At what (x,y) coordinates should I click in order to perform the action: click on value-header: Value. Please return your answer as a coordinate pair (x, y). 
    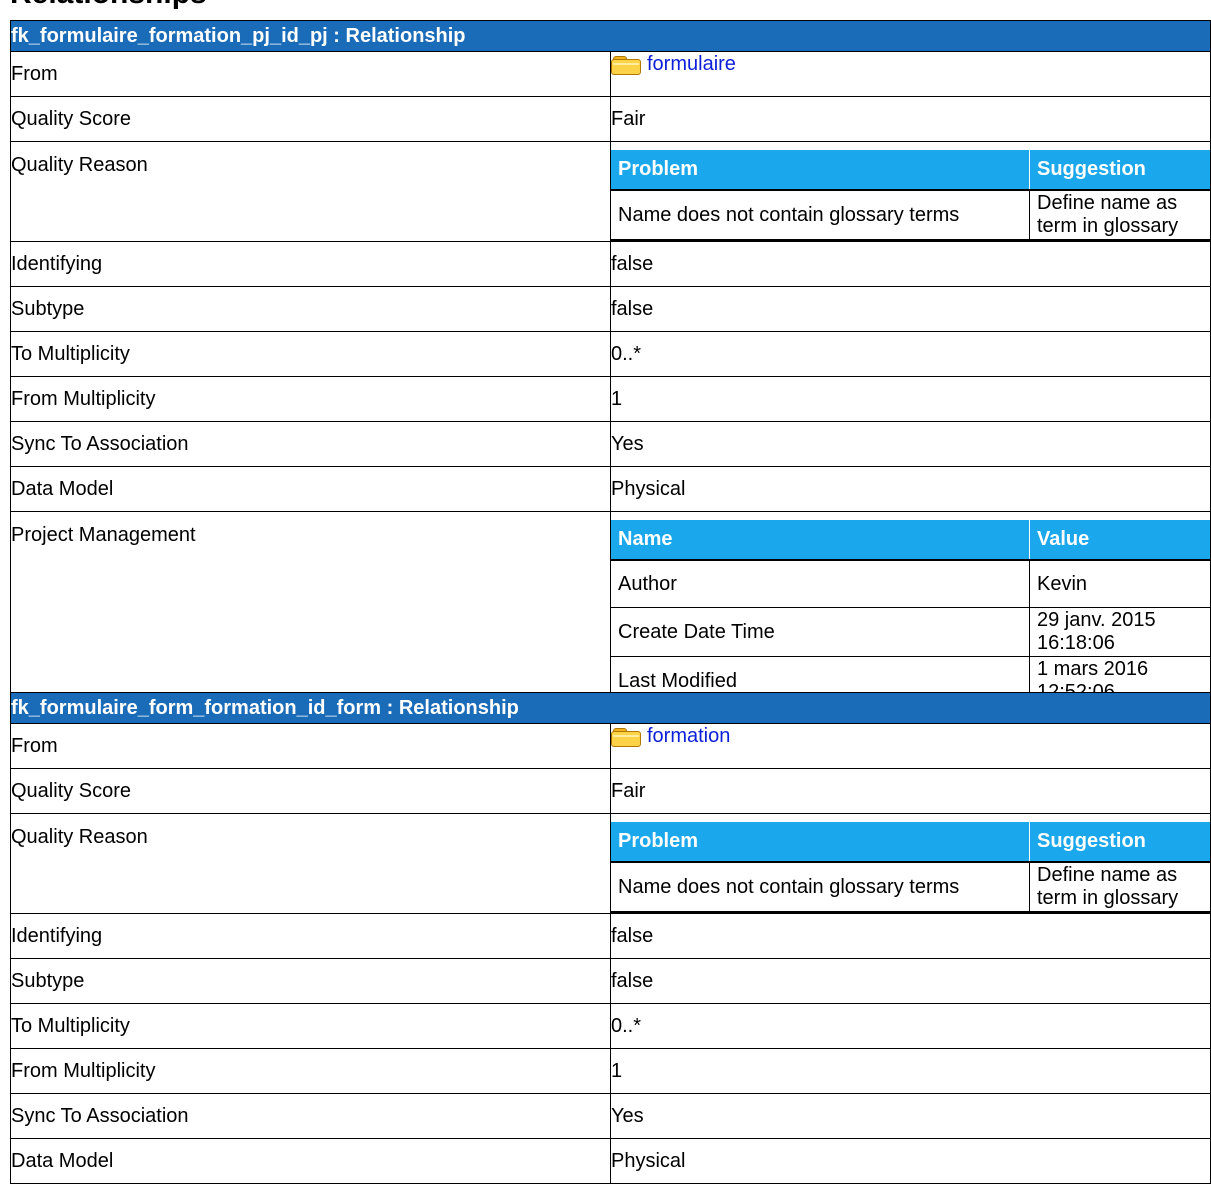
    Looking at the image, I should click on (1119, 536).